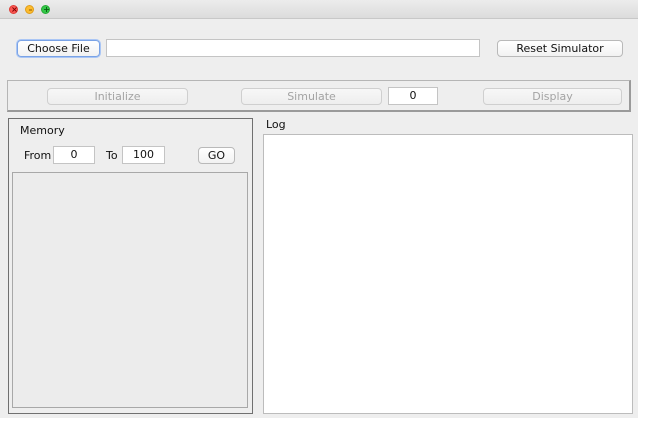 The image size is (645, 423). Describe the element at coordinates (117, 96) in the screenshot. I see `initialize-button: Initialize` at that location.